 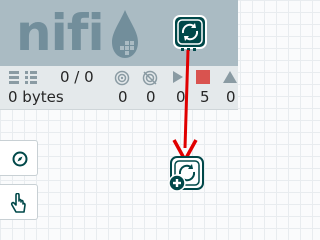 I want to click on compass-icon, so click(x=20, y=159).